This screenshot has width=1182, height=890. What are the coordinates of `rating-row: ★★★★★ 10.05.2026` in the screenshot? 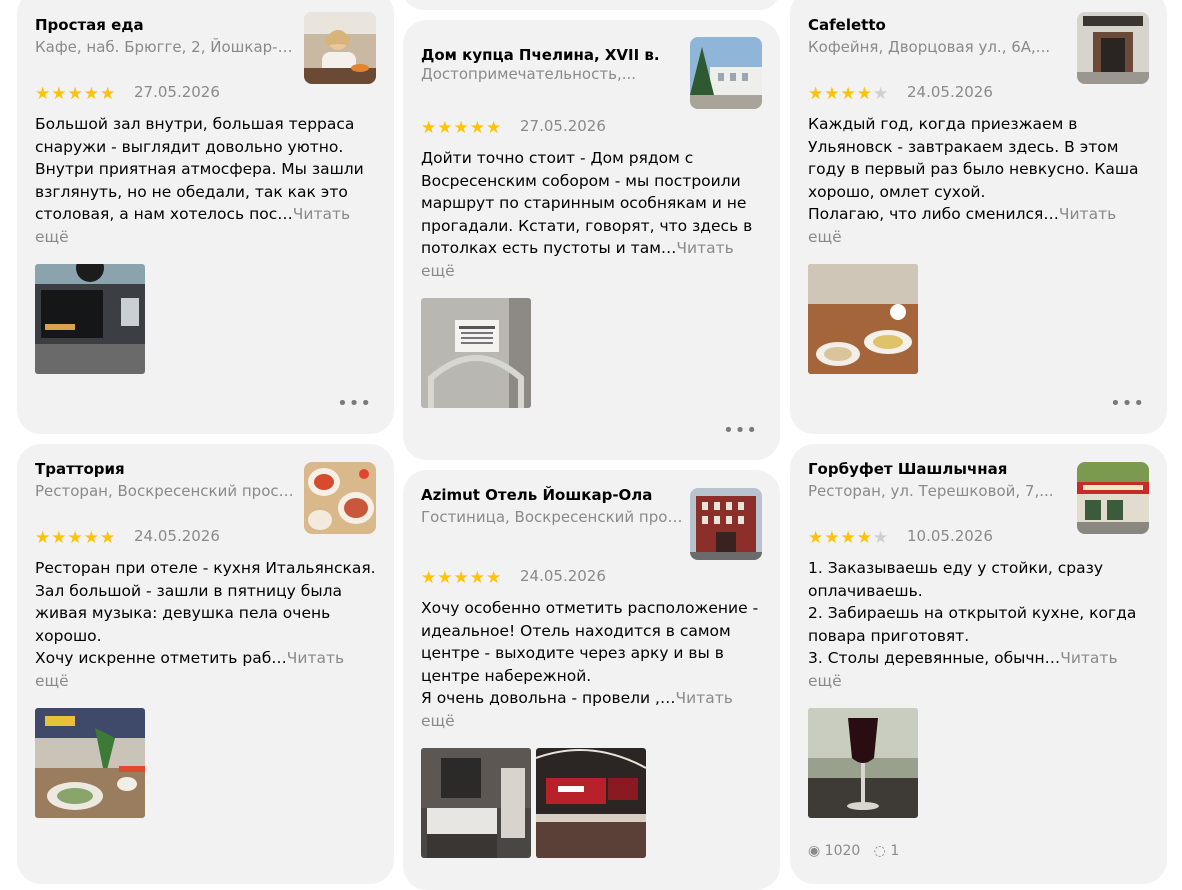 It's located at (978, 538).